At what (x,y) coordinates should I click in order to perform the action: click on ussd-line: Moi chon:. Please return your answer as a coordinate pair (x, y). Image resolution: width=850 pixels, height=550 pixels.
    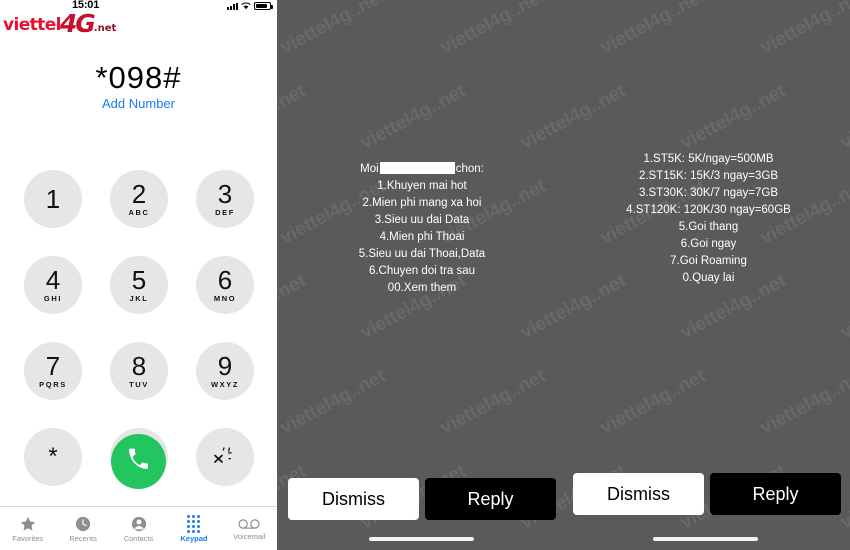
    Looking at the image, I should click on (422, 169).